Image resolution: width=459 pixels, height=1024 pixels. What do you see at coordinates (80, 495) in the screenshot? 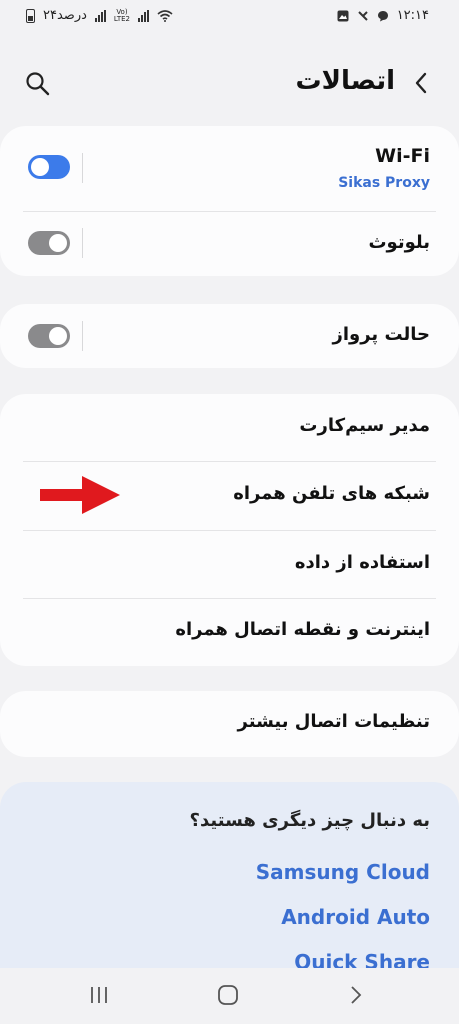
I see `annotation-arrow-icon` at bounding box center [80, 495].